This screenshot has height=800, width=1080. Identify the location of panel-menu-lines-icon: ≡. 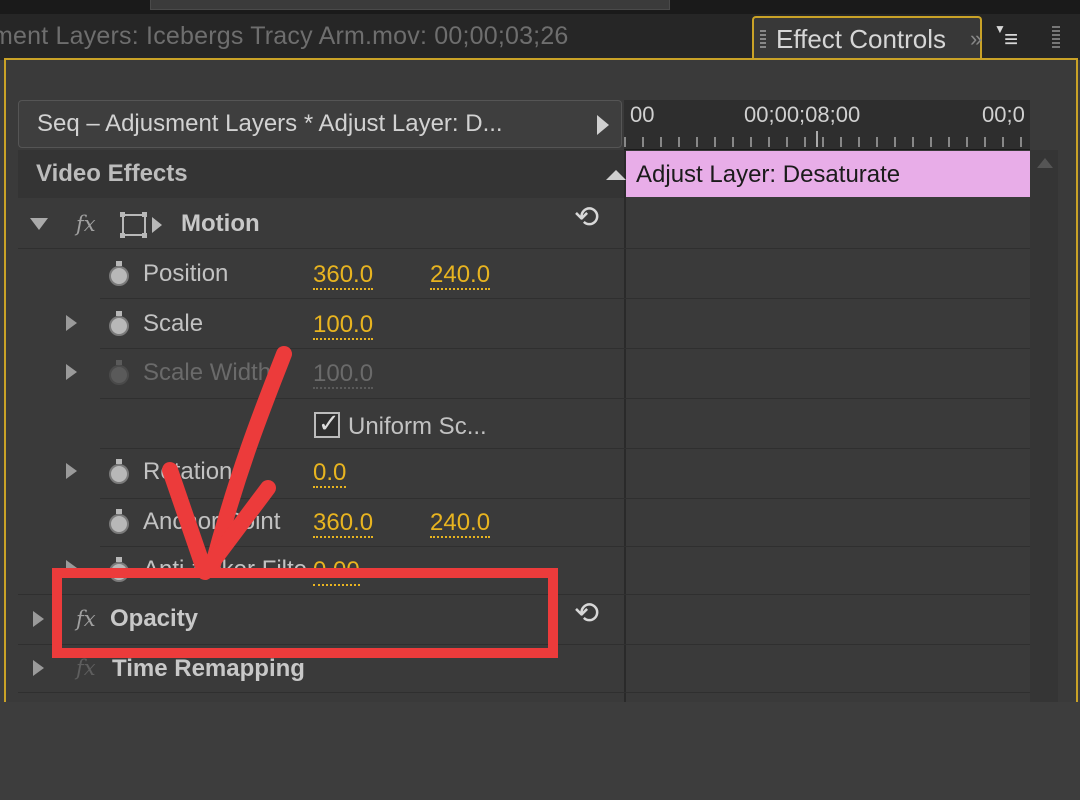
(1011, 39).